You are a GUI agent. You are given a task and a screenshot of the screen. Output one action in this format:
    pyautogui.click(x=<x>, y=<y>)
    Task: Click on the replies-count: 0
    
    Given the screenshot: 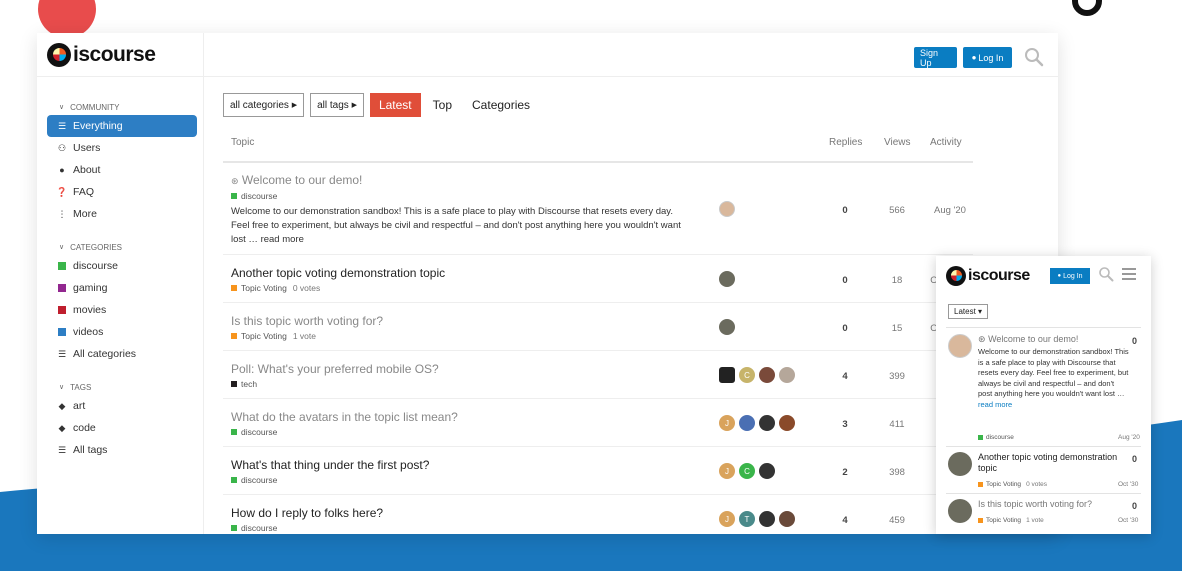 What is the action you would take?
    pyautogui.click(x=845, y=328)
    